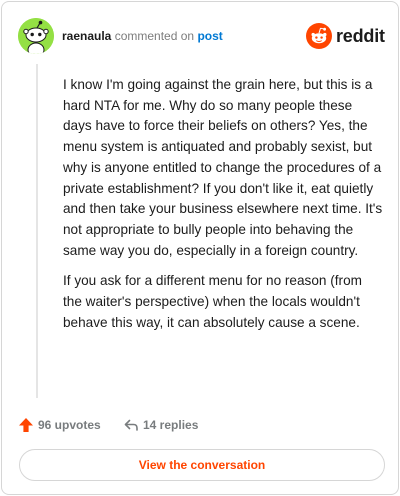  What do you see at coordinates (69, 425) in the screenshot?
I see `upvotes-count: 96 upvotes` at bounding box center [69, 425].